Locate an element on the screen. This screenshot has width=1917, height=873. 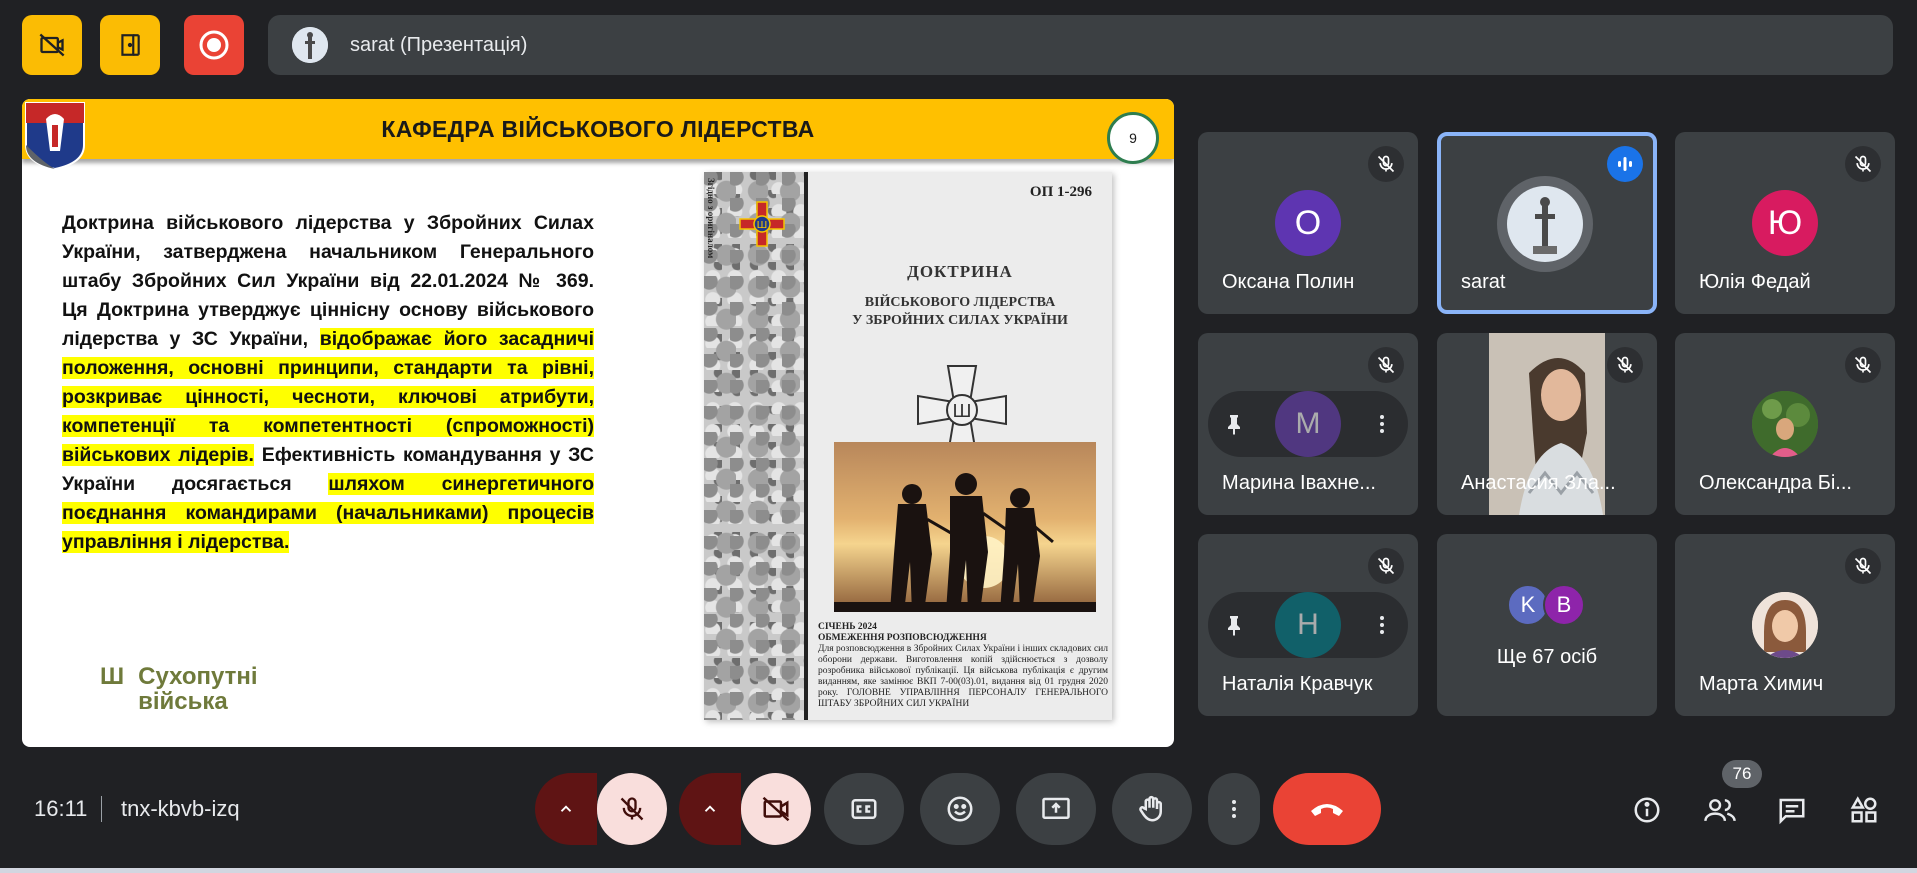
clock: 16:11 is located at coordinates (61, 808).